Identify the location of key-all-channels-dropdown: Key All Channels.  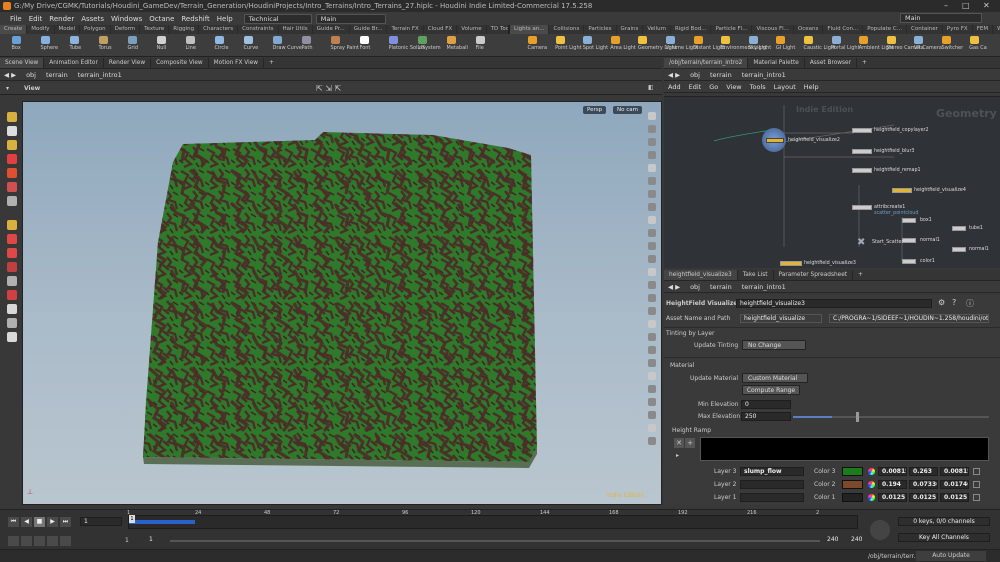
(944, 537).